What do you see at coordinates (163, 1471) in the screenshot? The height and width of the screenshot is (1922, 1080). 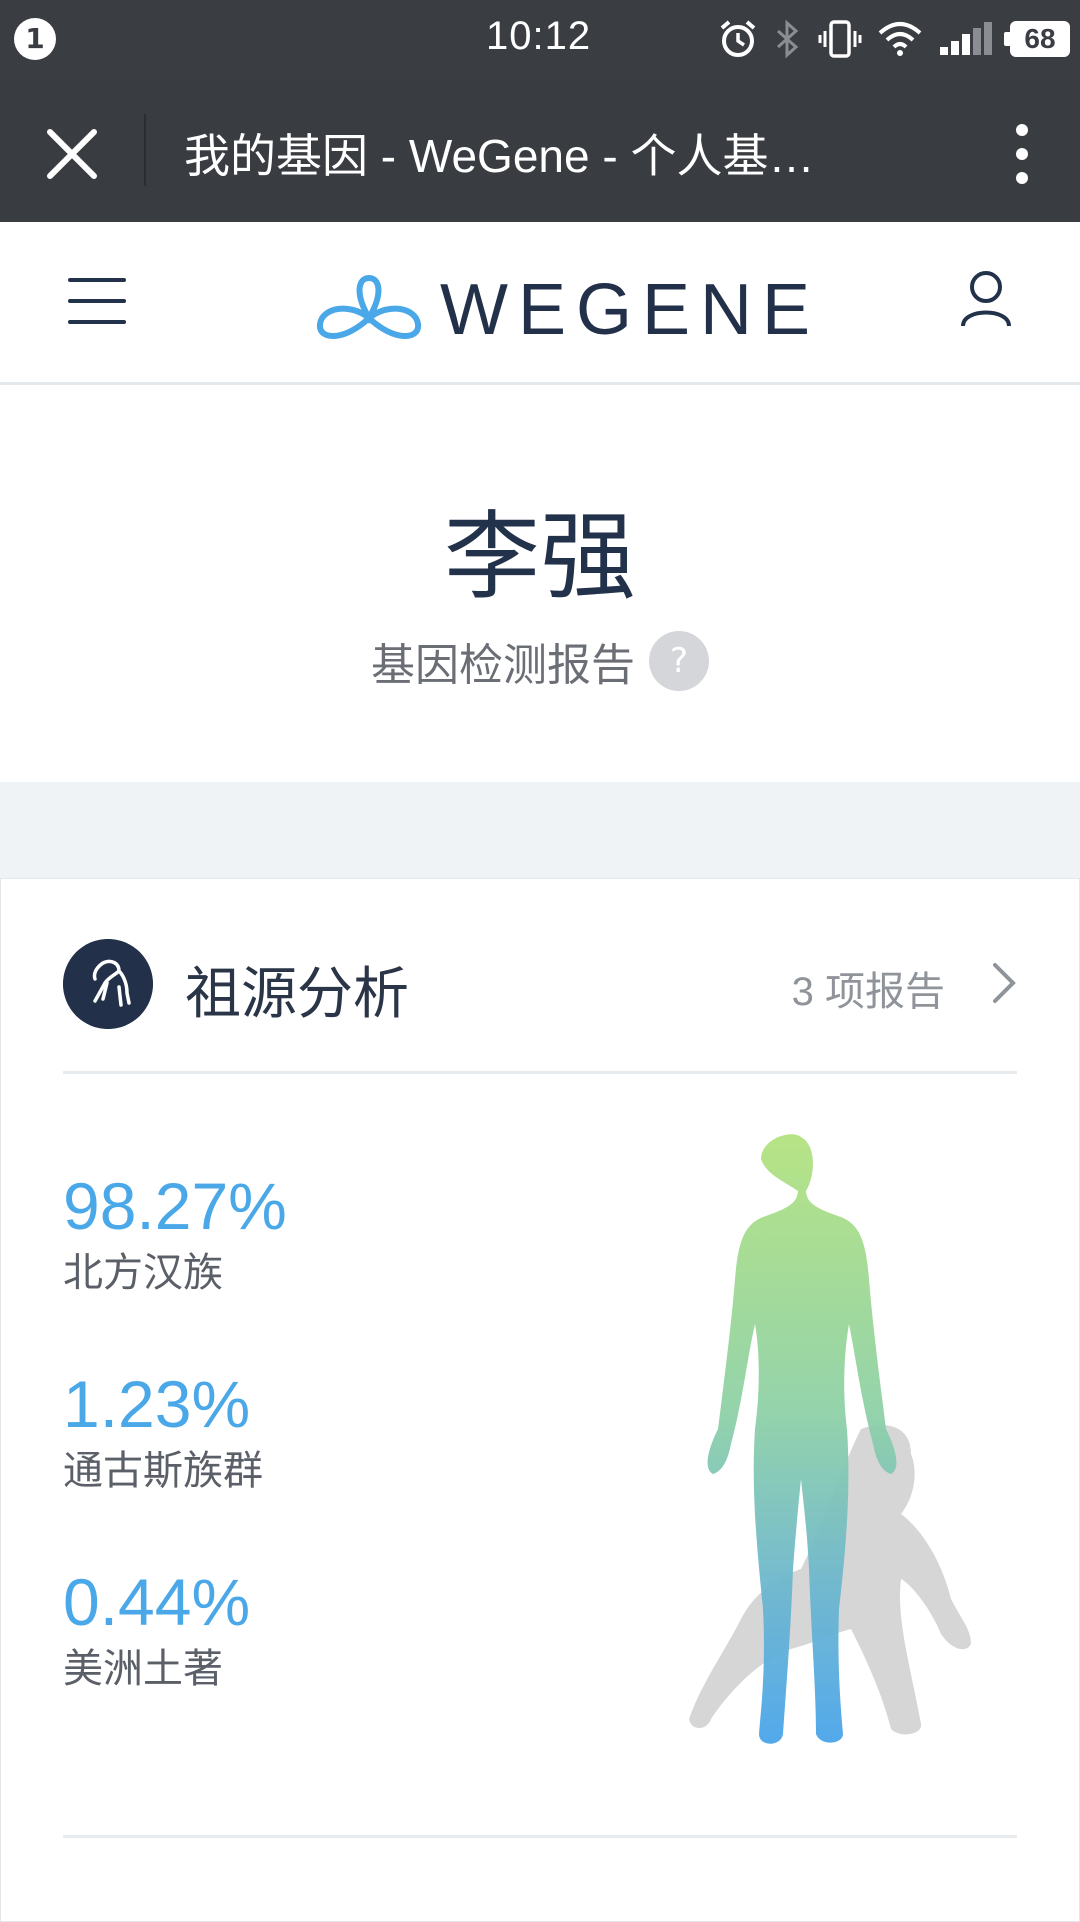 I see `ancestry-name: 通古斯族群` at bounding box center [163, 1471].